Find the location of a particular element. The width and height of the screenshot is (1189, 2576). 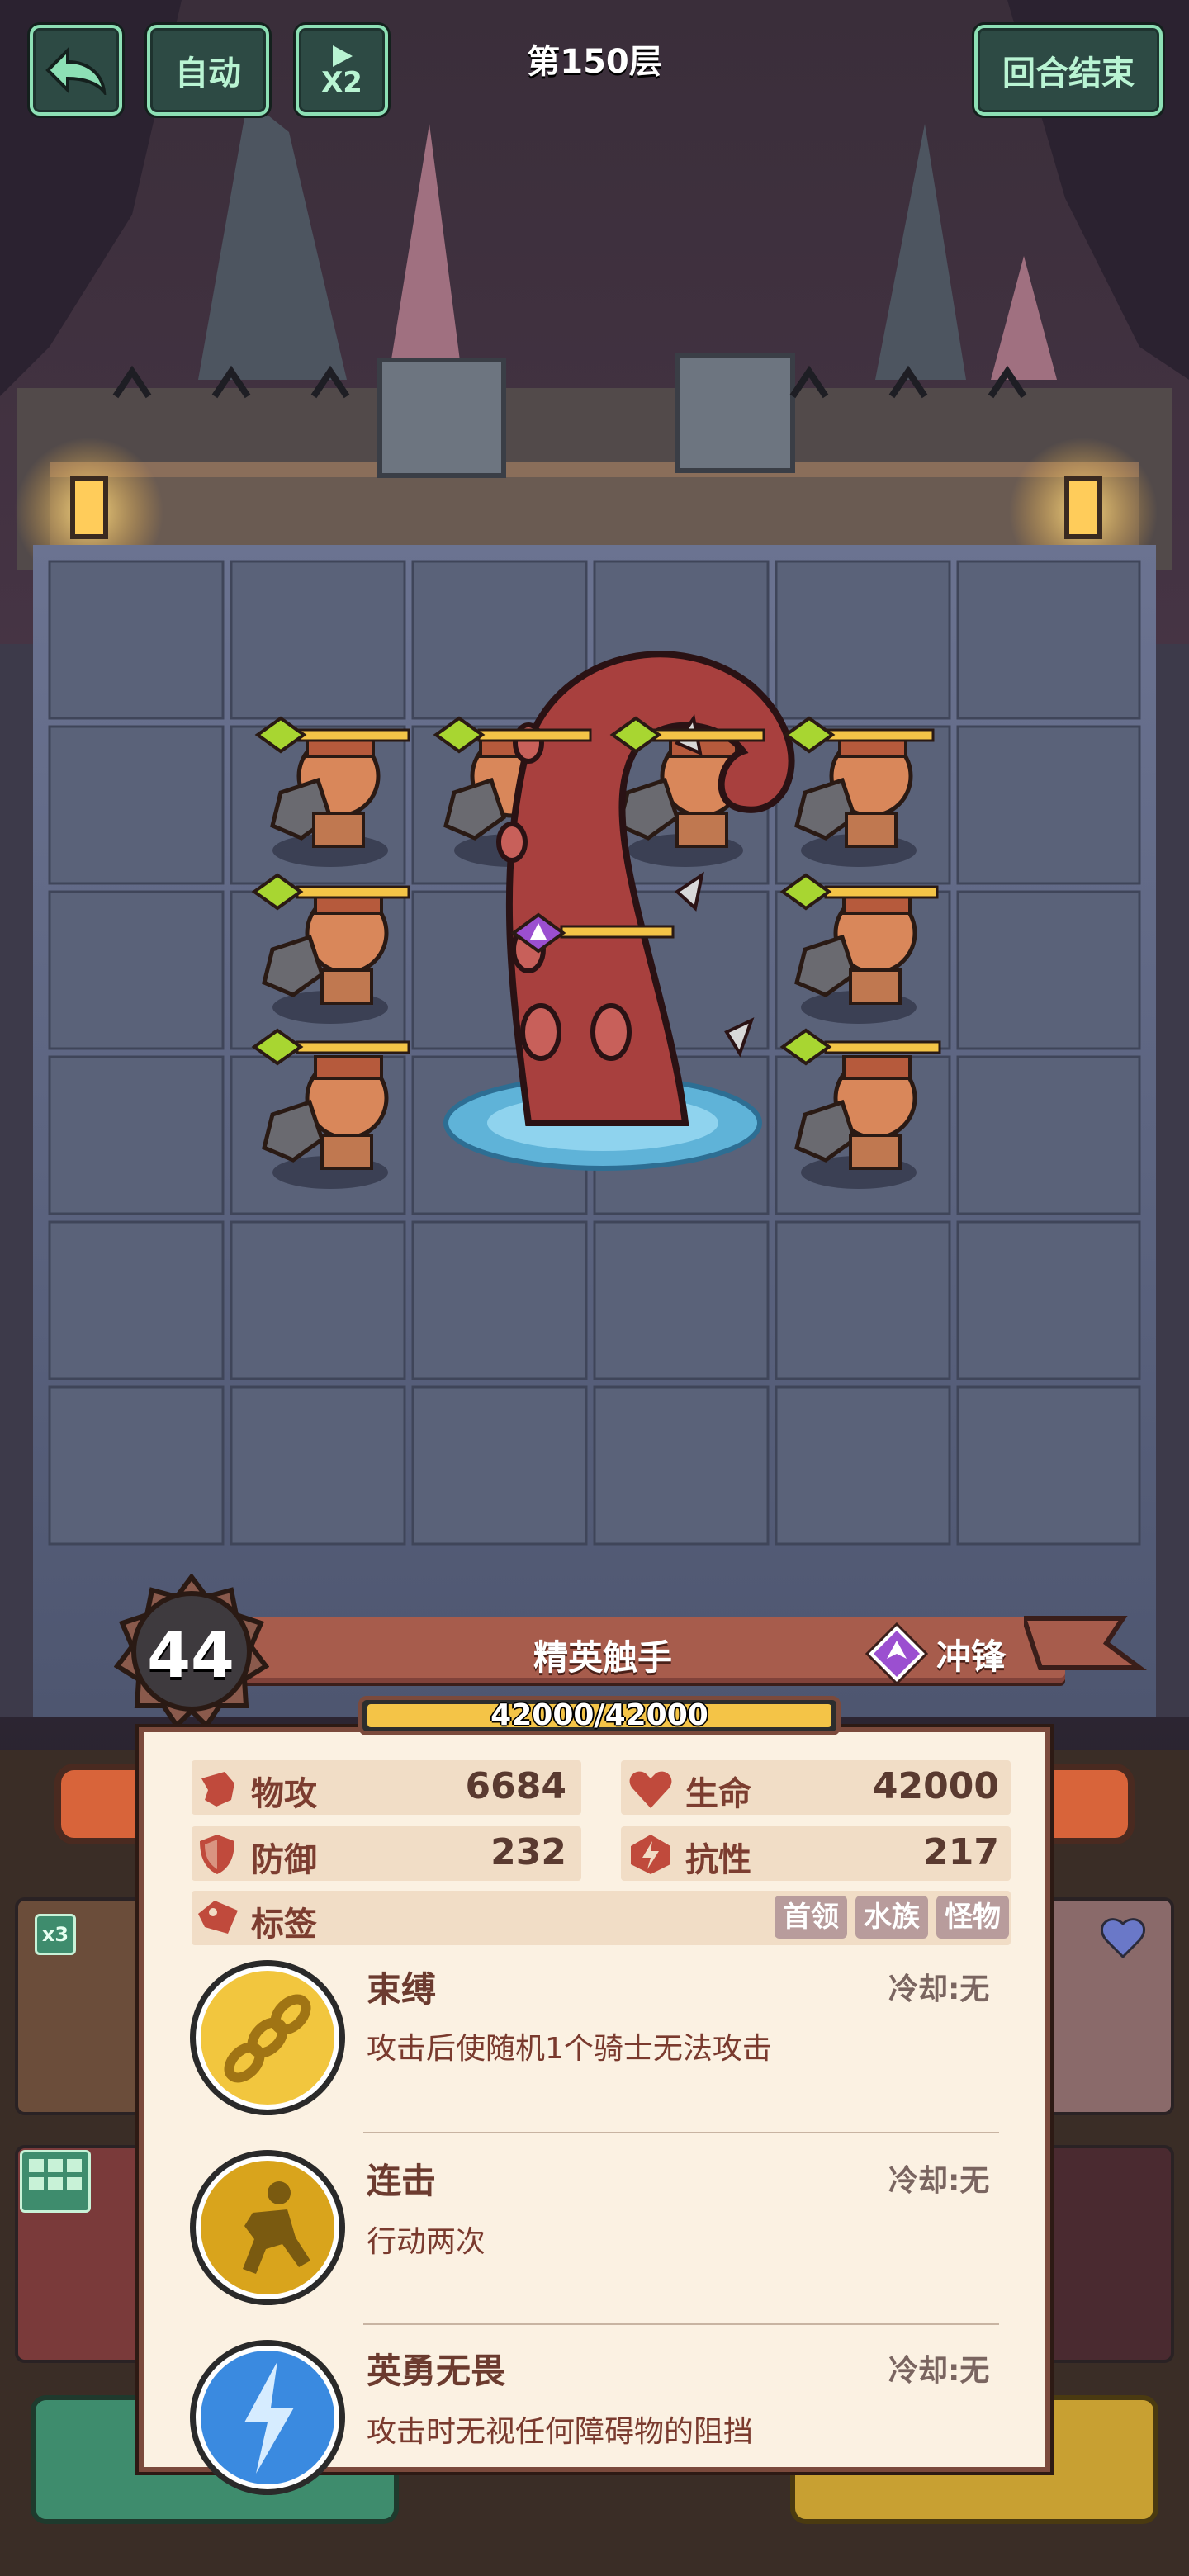

tag-aquatic: 水族 is located at coordinates (891, 1917).